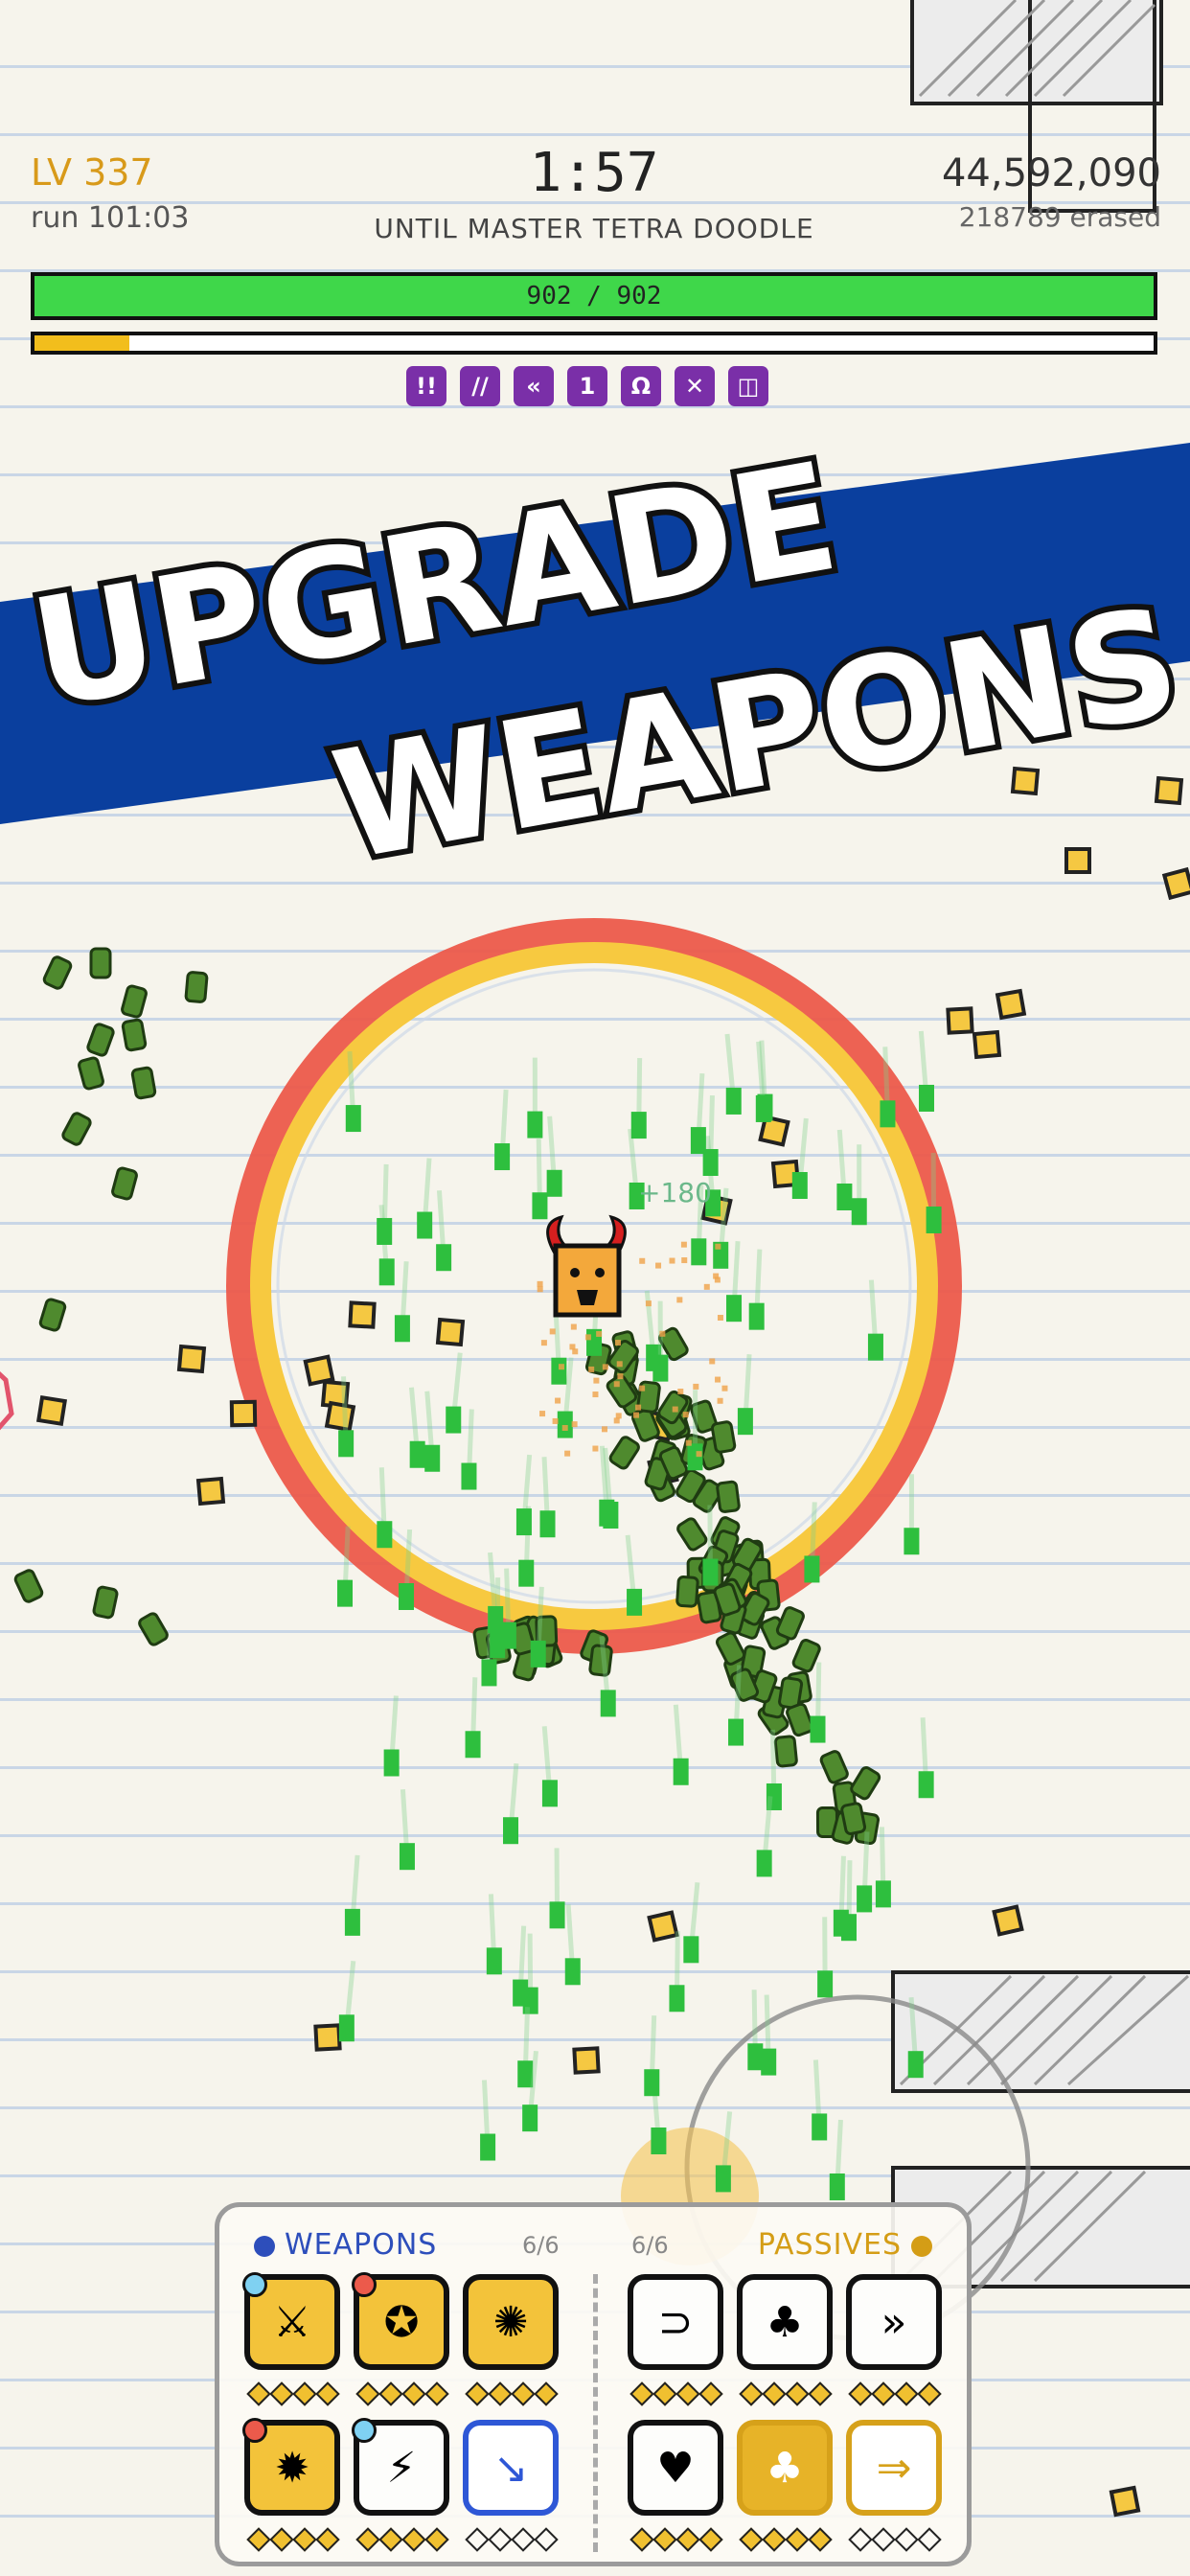 The image size is (1190, 2576). What do you see at coordinates (362, 2245) in the screenshot?
I see `weapons-title: WEAPONS` at bounding box center [362, 2245].